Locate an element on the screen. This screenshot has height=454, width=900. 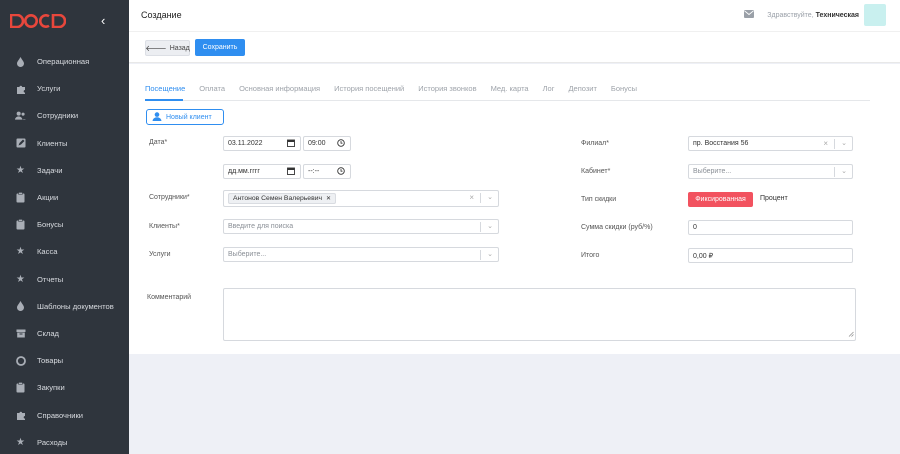
collapse-sidebar-icon: ‹ is located at coordinates (103, 20).